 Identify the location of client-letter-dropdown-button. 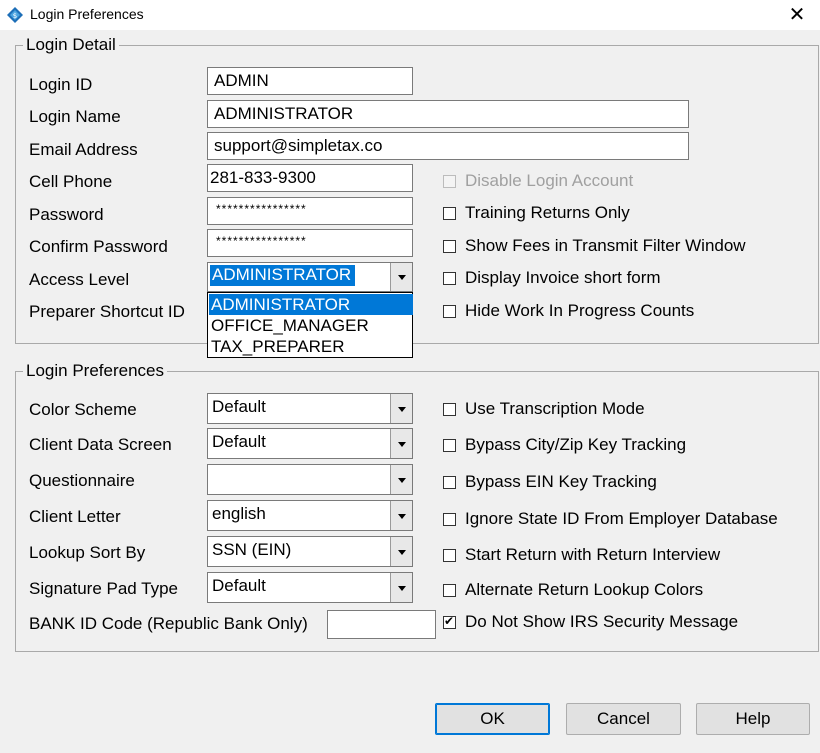
(401, 515).